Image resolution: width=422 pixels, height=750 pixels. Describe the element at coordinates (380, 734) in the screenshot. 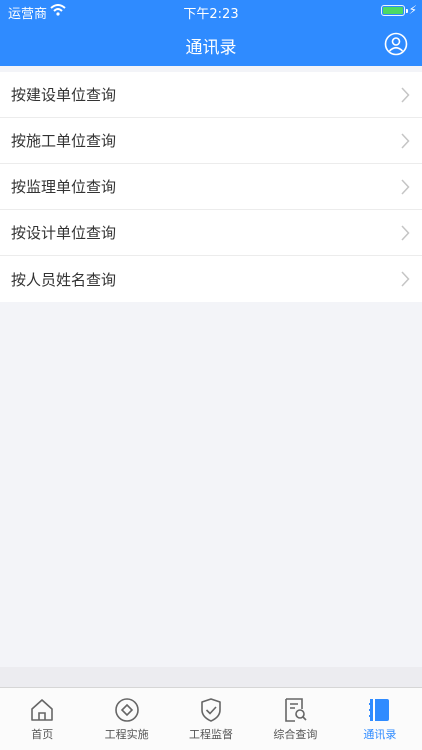

I see `tab-label: 通讯录` at that location.